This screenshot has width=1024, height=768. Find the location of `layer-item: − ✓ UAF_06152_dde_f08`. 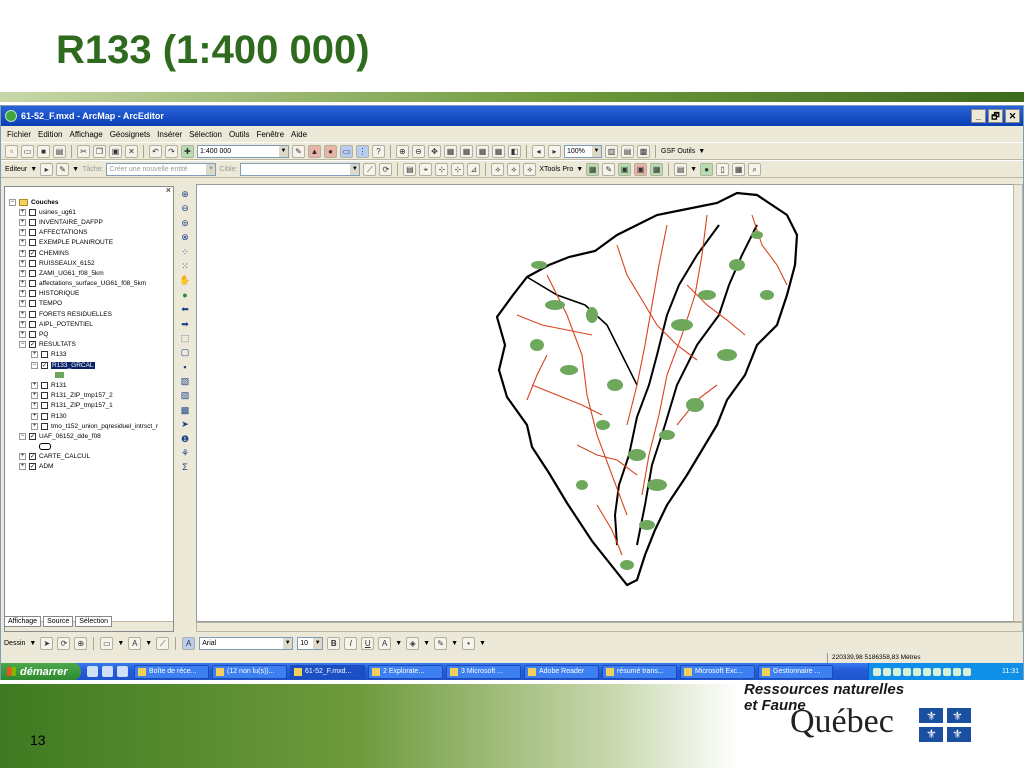

layer-item: − ✓ UAF_06152_dde_f08 is located at coordinates (89, 436).